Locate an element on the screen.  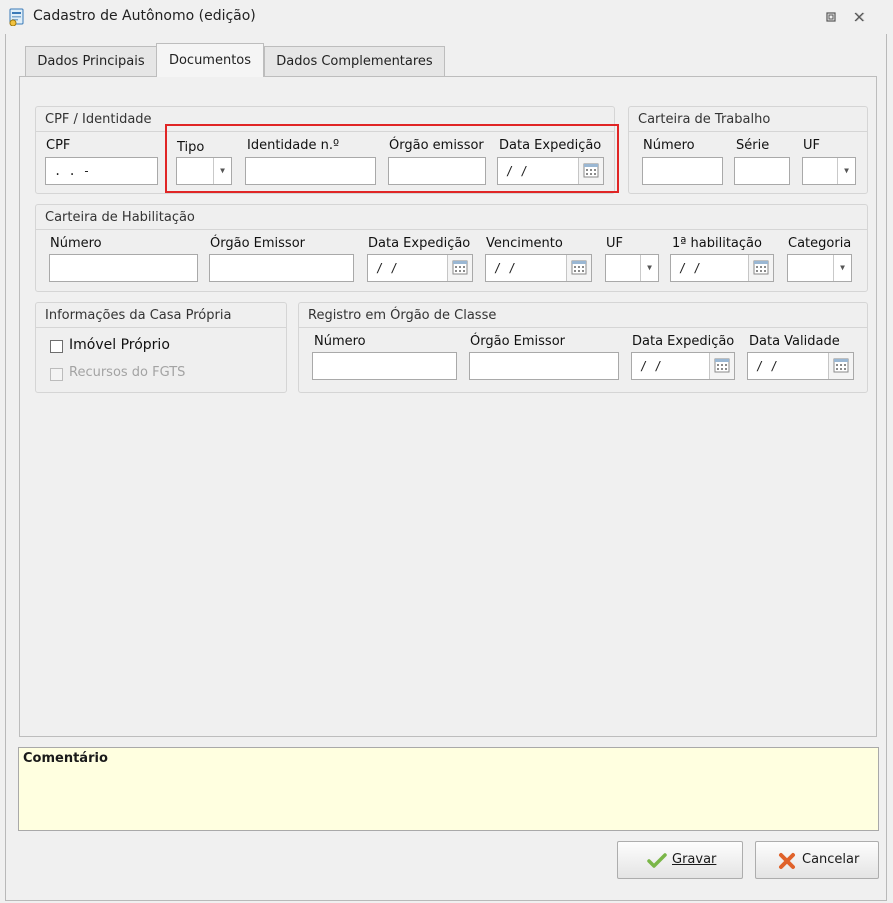
hab-categoria-label: Categoria is located at coordinates (820, 243).